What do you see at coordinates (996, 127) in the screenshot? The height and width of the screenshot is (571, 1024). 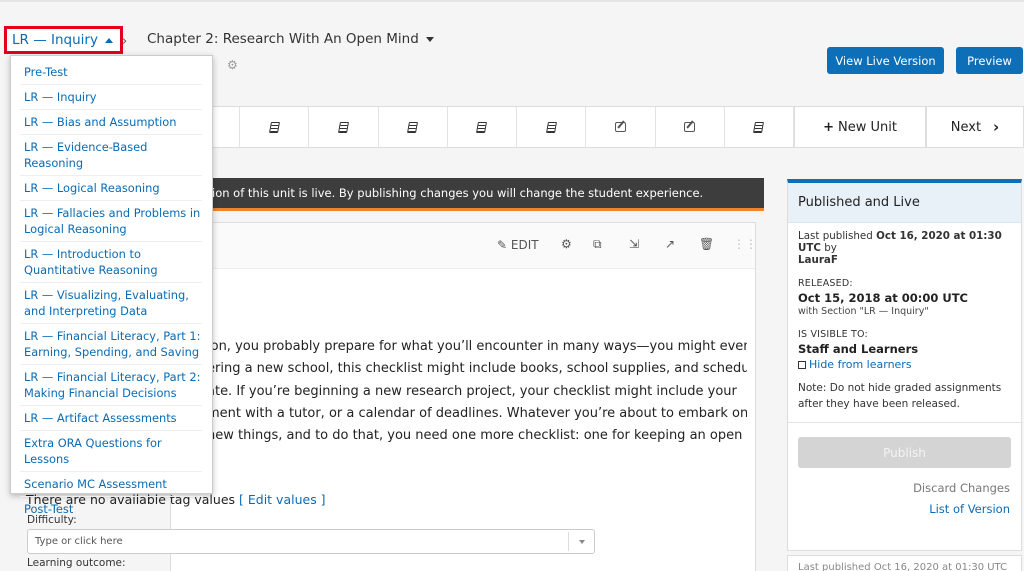 I see `chevron-right-icon: ›` at bounding box center [996, 127].